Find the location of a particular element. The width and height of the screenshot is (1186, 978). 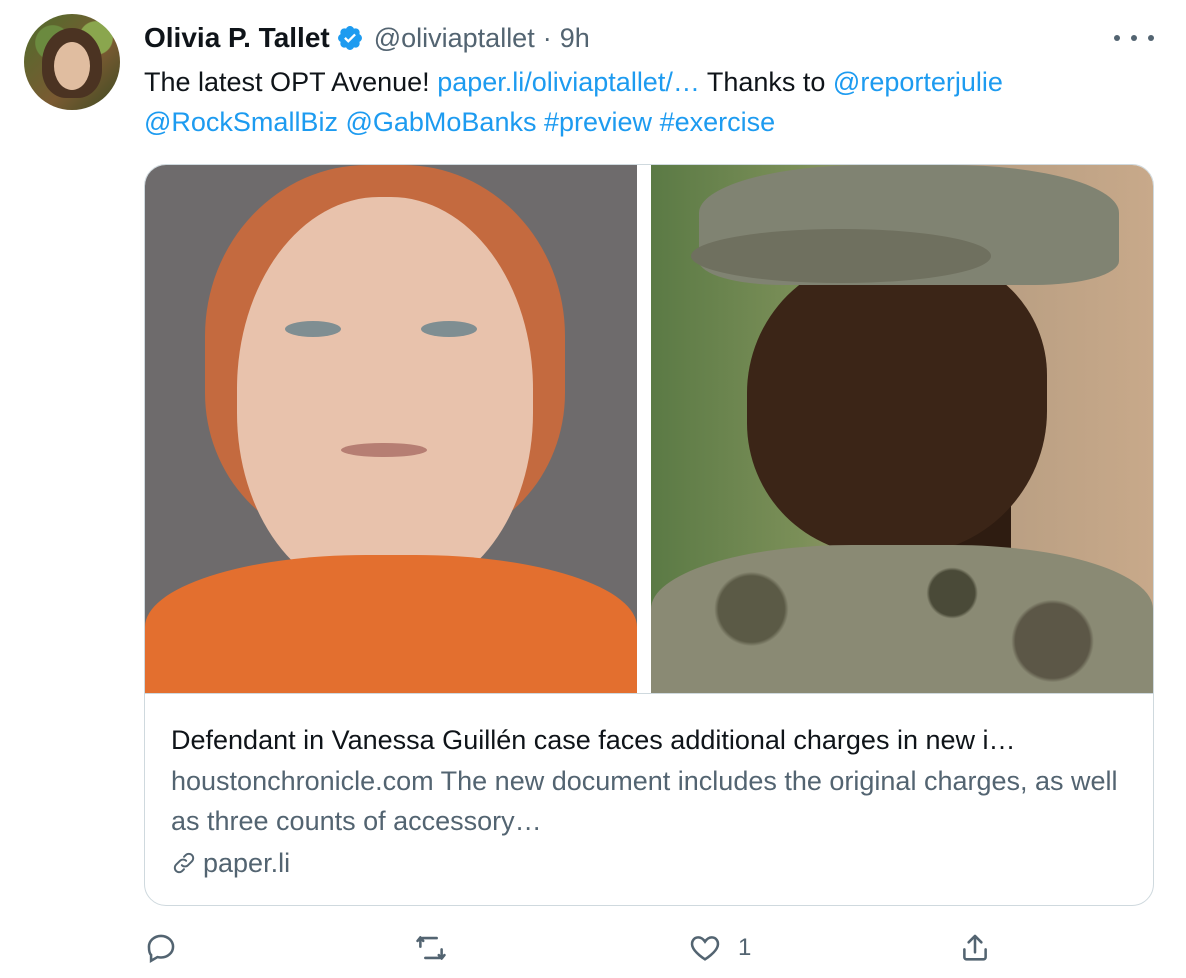

timestamp: 9h is located at coordinates (575, 38).